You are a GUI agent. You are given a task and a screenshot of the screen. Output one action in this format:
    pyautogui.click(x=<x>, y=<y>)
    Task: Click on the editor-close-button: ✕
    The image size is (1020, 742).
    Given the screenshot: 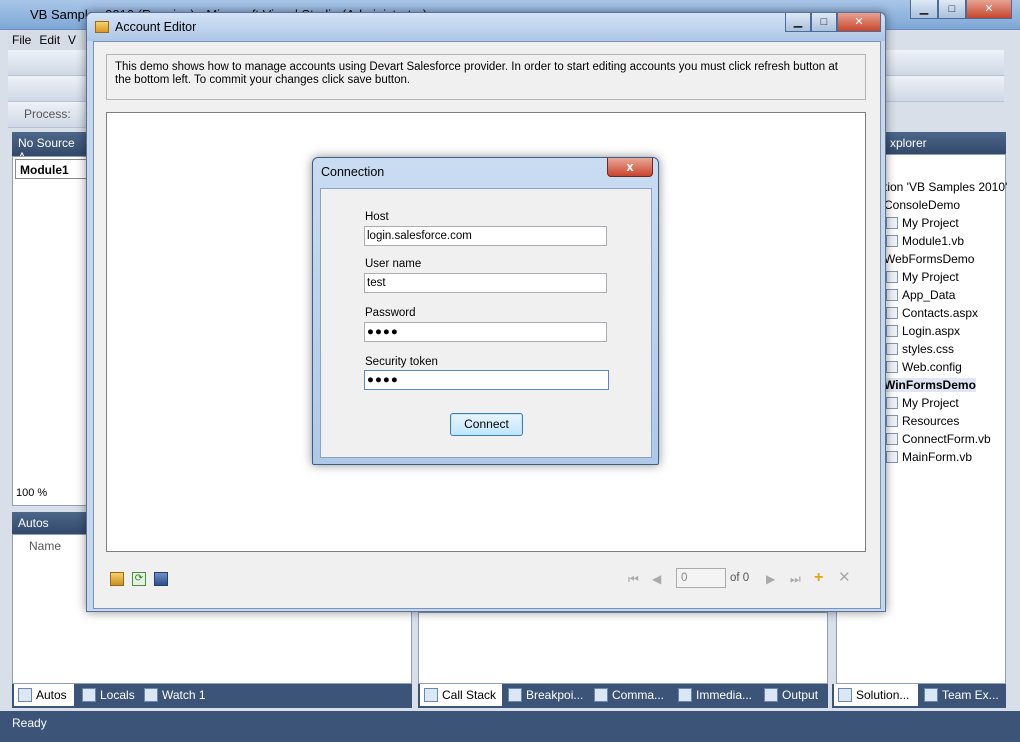 What is the action you would take?
    pyautogui.click(x=859, y=22)
    